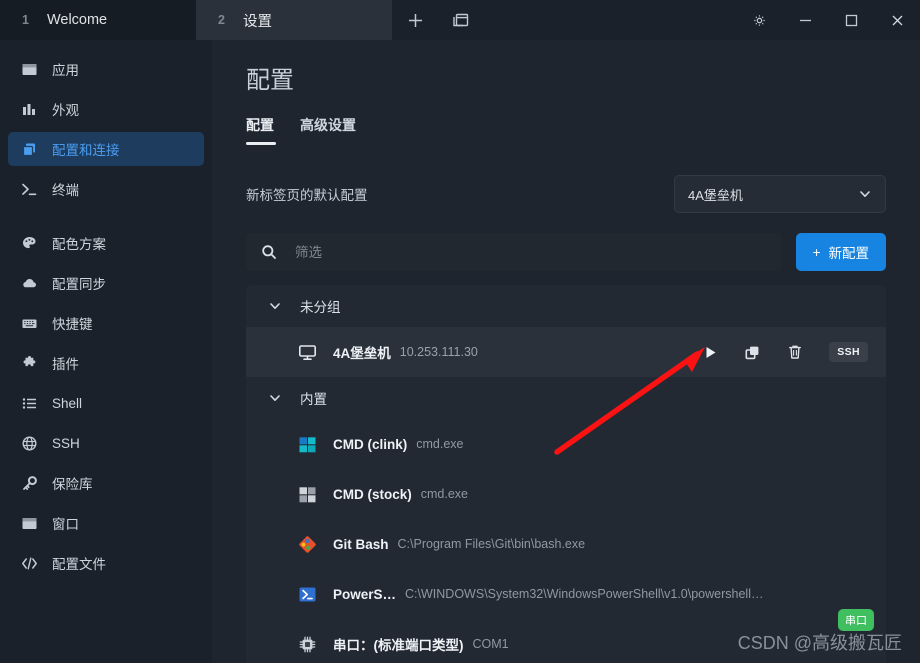  I want to click on sidebar-item-label: 窗口, so click(65, 524).